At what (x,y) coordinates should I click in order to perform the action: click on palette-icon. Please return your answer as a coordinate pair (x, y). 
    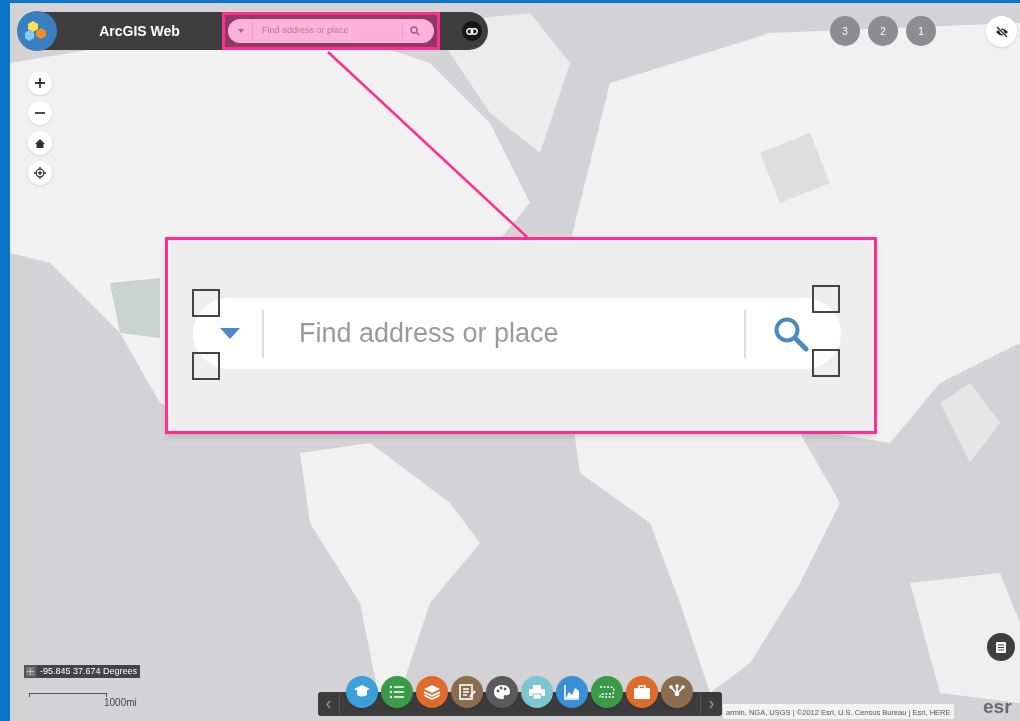
    Looking at the image, I should click on (502, 692).